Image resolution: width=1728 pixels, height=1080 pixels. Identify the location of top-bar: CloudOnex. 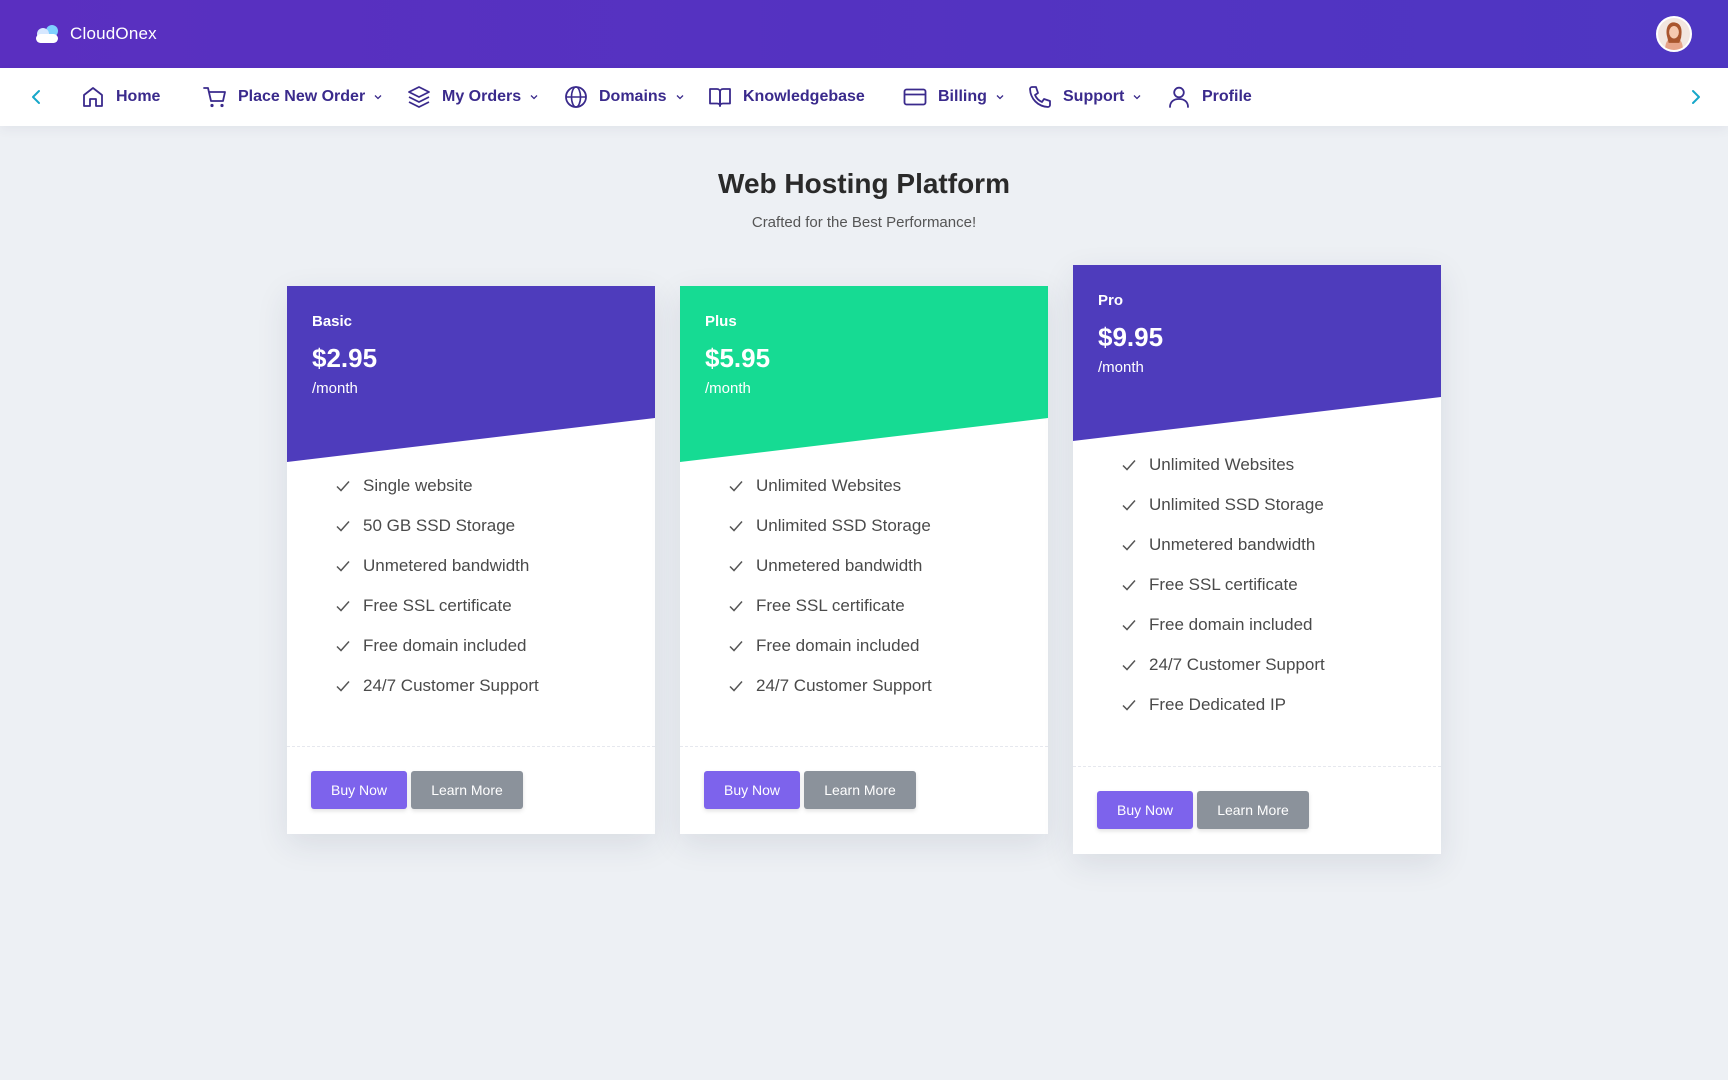
(864, 34).